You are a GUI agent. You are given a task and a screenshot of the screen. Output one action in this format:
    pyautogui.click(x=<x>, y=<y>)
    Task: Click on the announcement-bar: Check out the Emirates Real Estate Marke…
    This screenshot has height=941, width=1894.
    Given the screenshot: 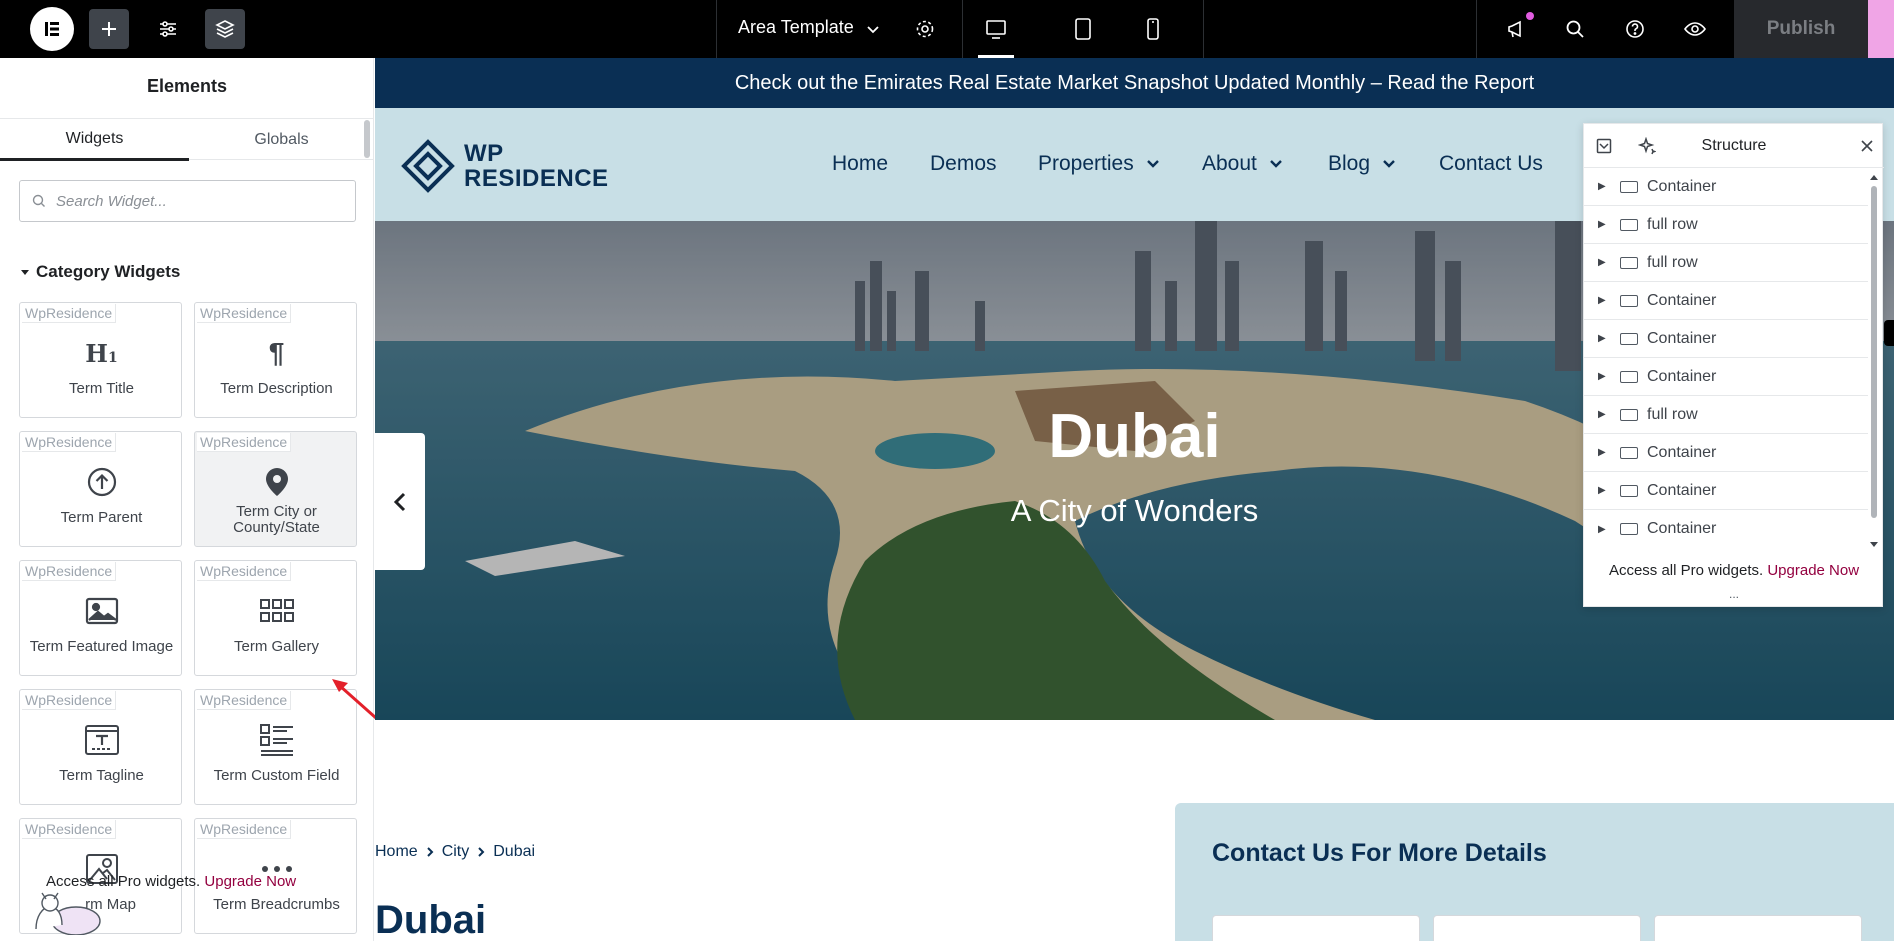 What is the action you would take?
    pyautogui.click(x=1134, y=83)
    